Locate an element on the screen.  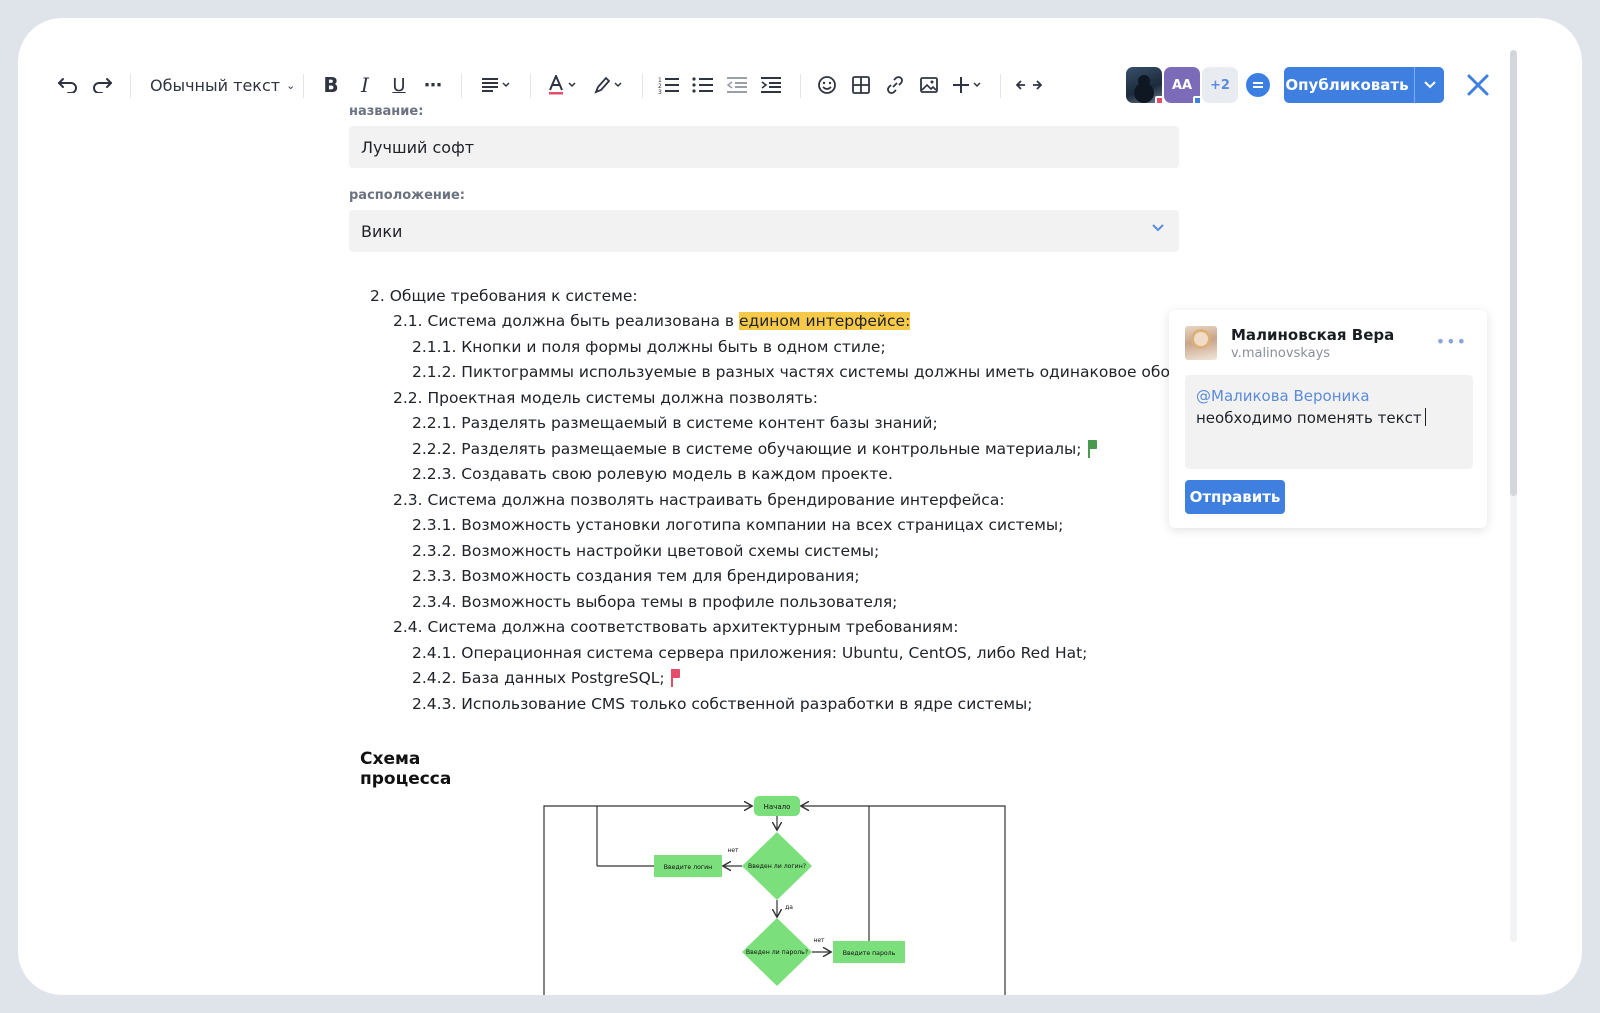
emoji-icon is located at coordinates (827, 85).